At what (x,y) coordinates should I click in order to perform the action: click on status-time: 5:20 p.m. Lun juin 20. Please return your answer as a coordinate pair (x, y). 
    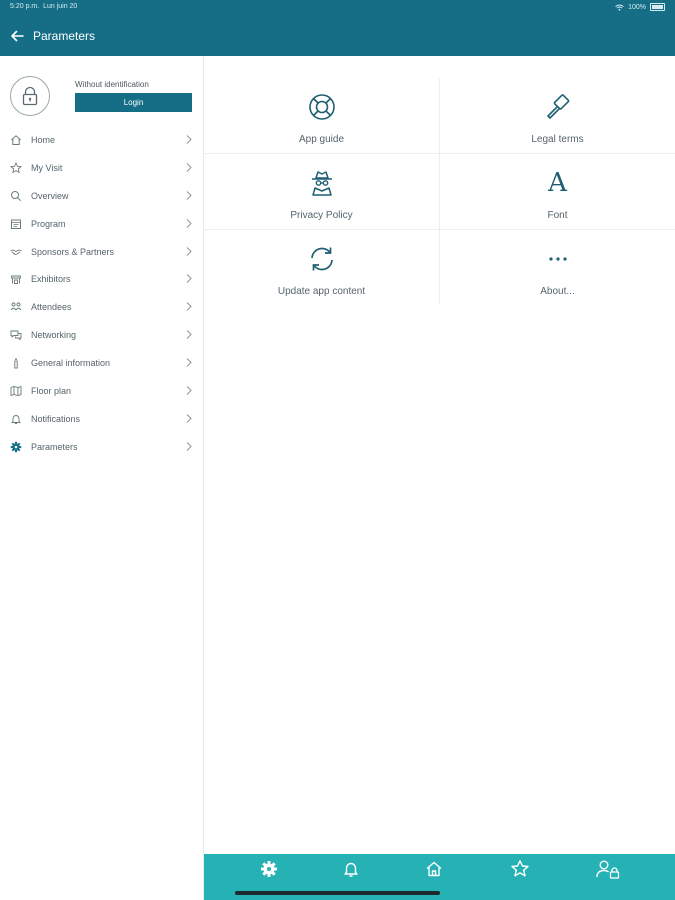
    Looking at the image, I should click on (43, 6).